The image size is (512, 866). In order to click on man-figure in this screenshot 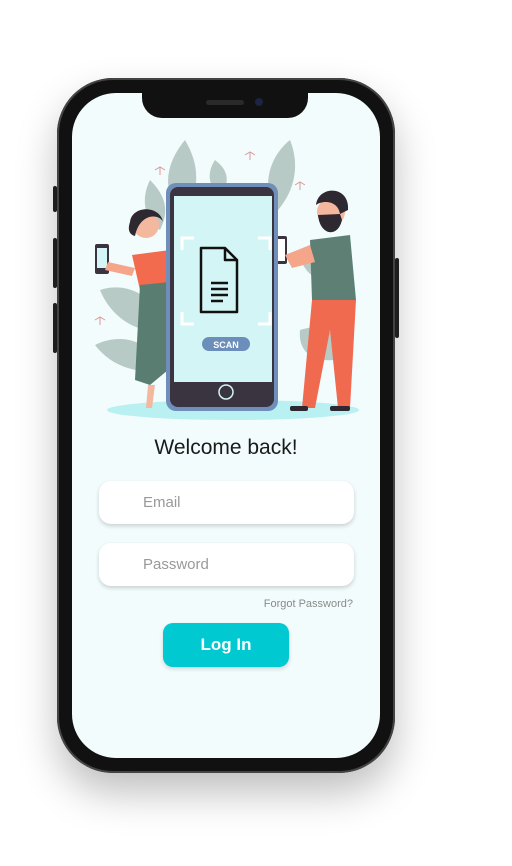, I will do `click(314, 300)`.